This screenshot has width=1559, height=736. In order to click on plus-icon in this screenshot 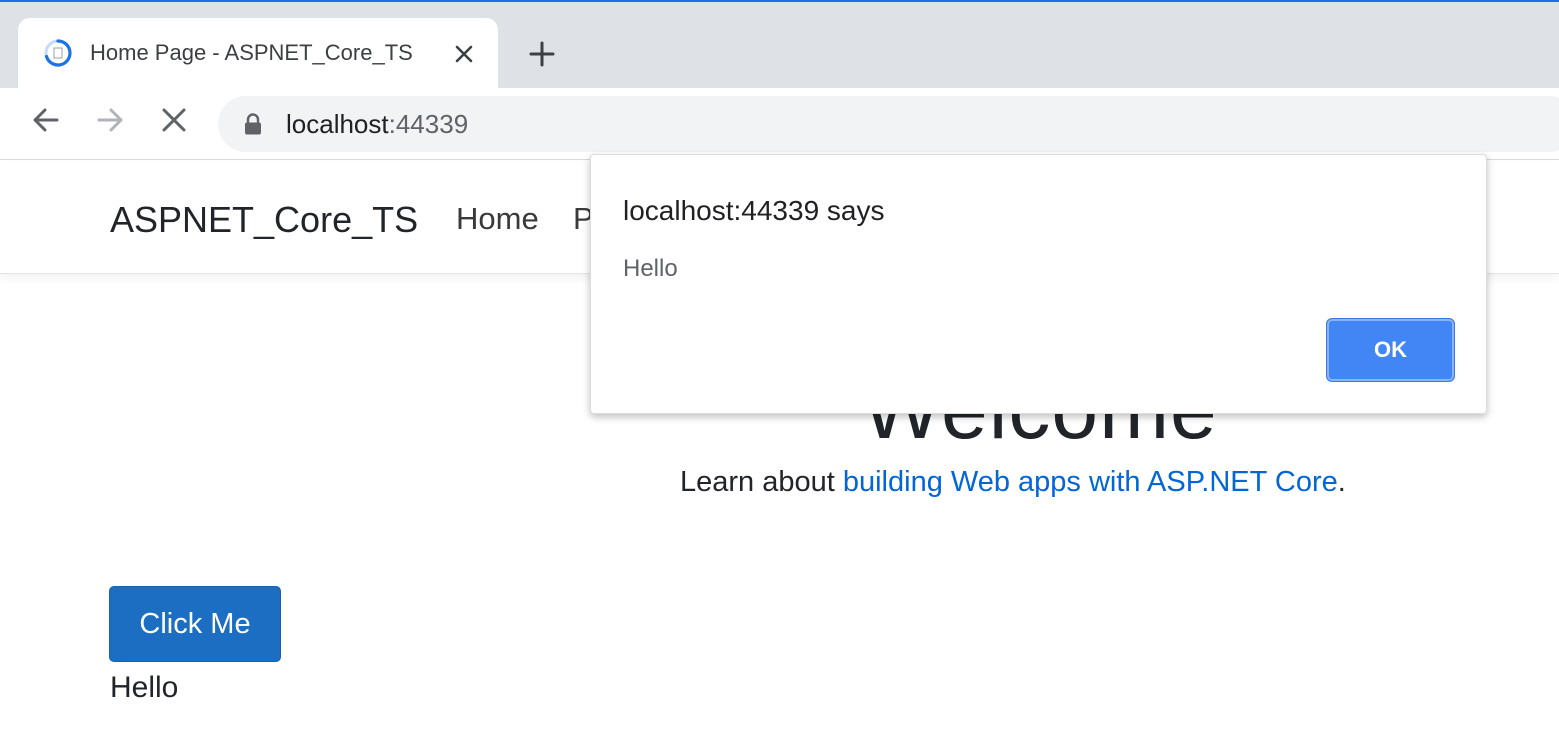, I will do `click(542, 56)`.